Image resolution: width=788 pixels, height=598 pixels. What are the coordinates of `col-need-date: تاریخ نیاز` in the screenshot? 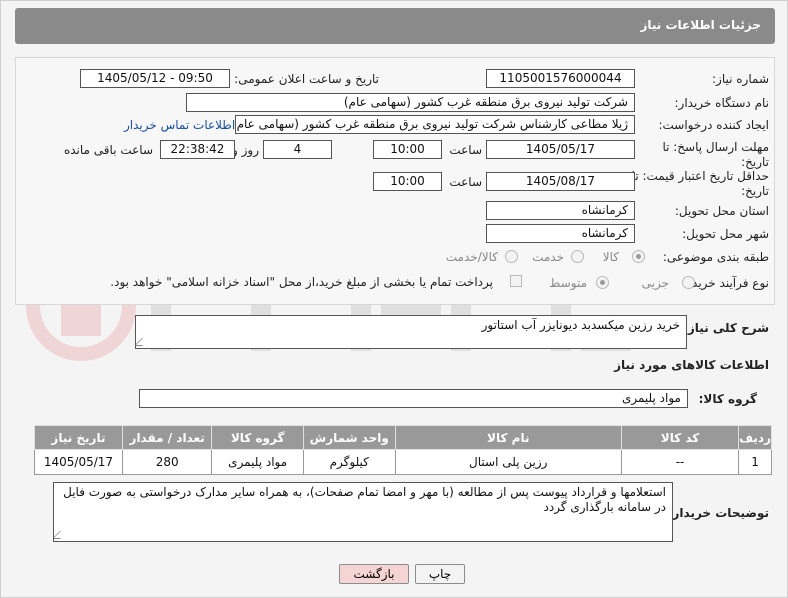 It's located at (78, 437).